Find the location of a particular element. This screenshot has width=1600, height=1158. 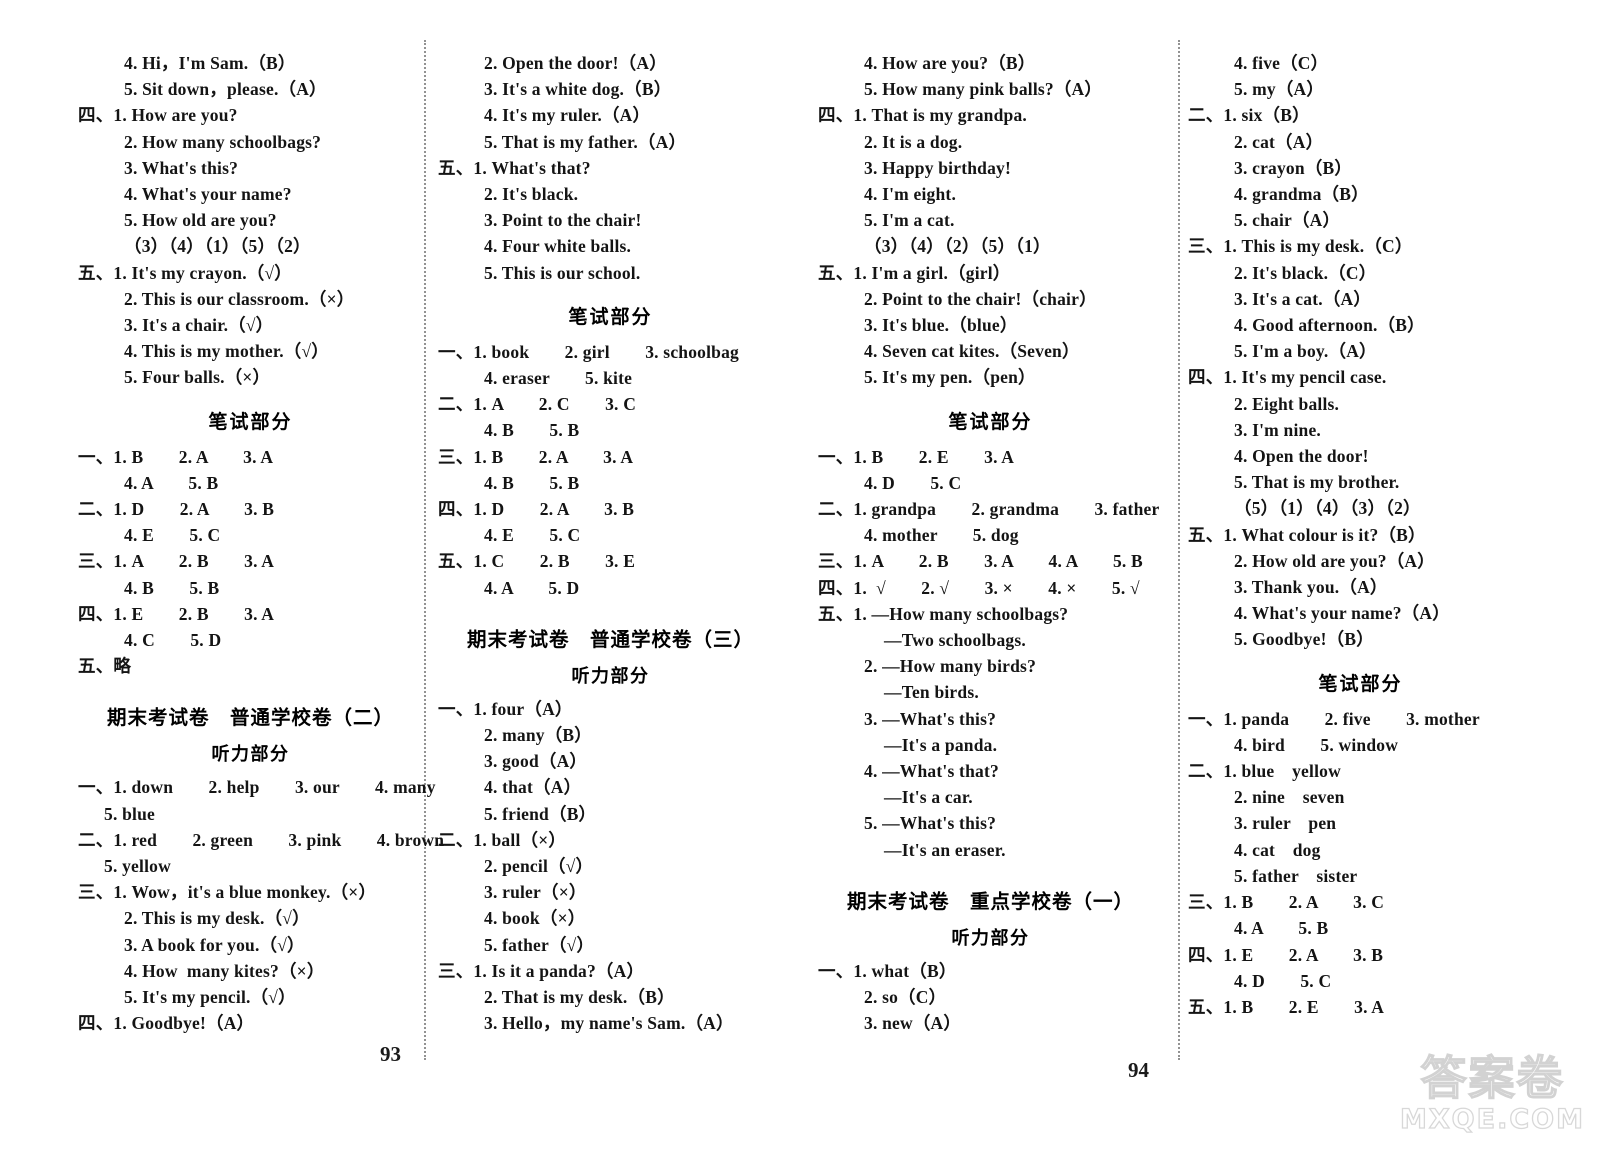

answer-line: 5. This is our school. is located at coordinates (562, 272).